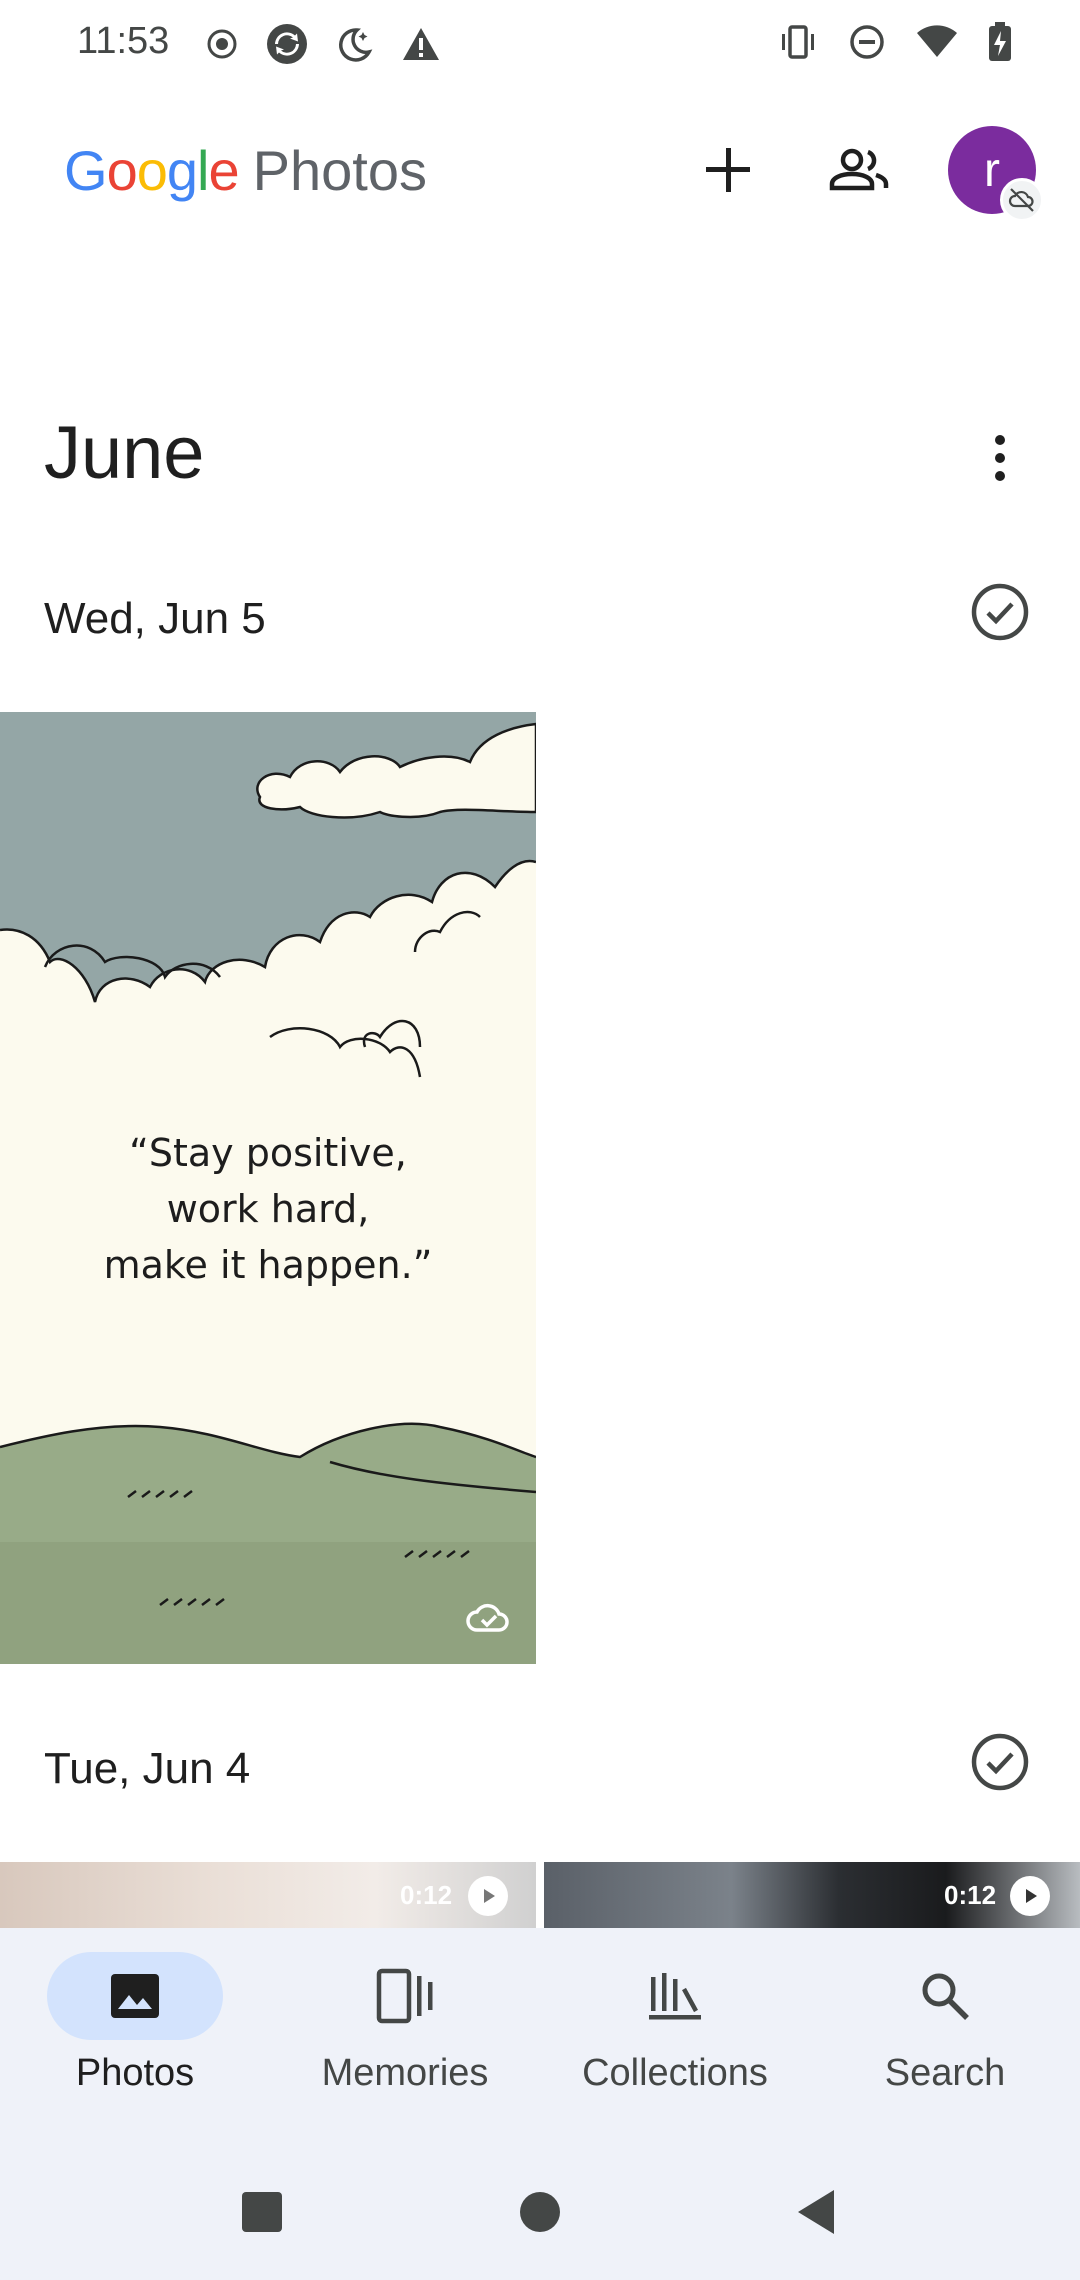 The image size is (1080, 2280). I want to click on app-bar: Google Photos r, so click(540, 170).